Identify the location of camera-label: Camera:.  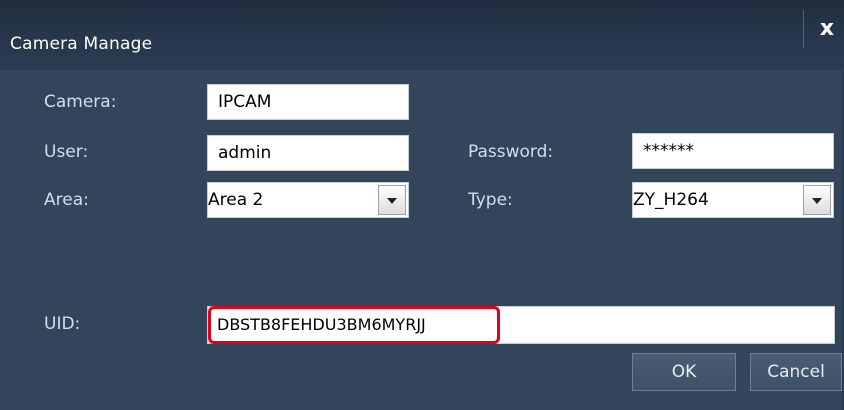
(80, 102).